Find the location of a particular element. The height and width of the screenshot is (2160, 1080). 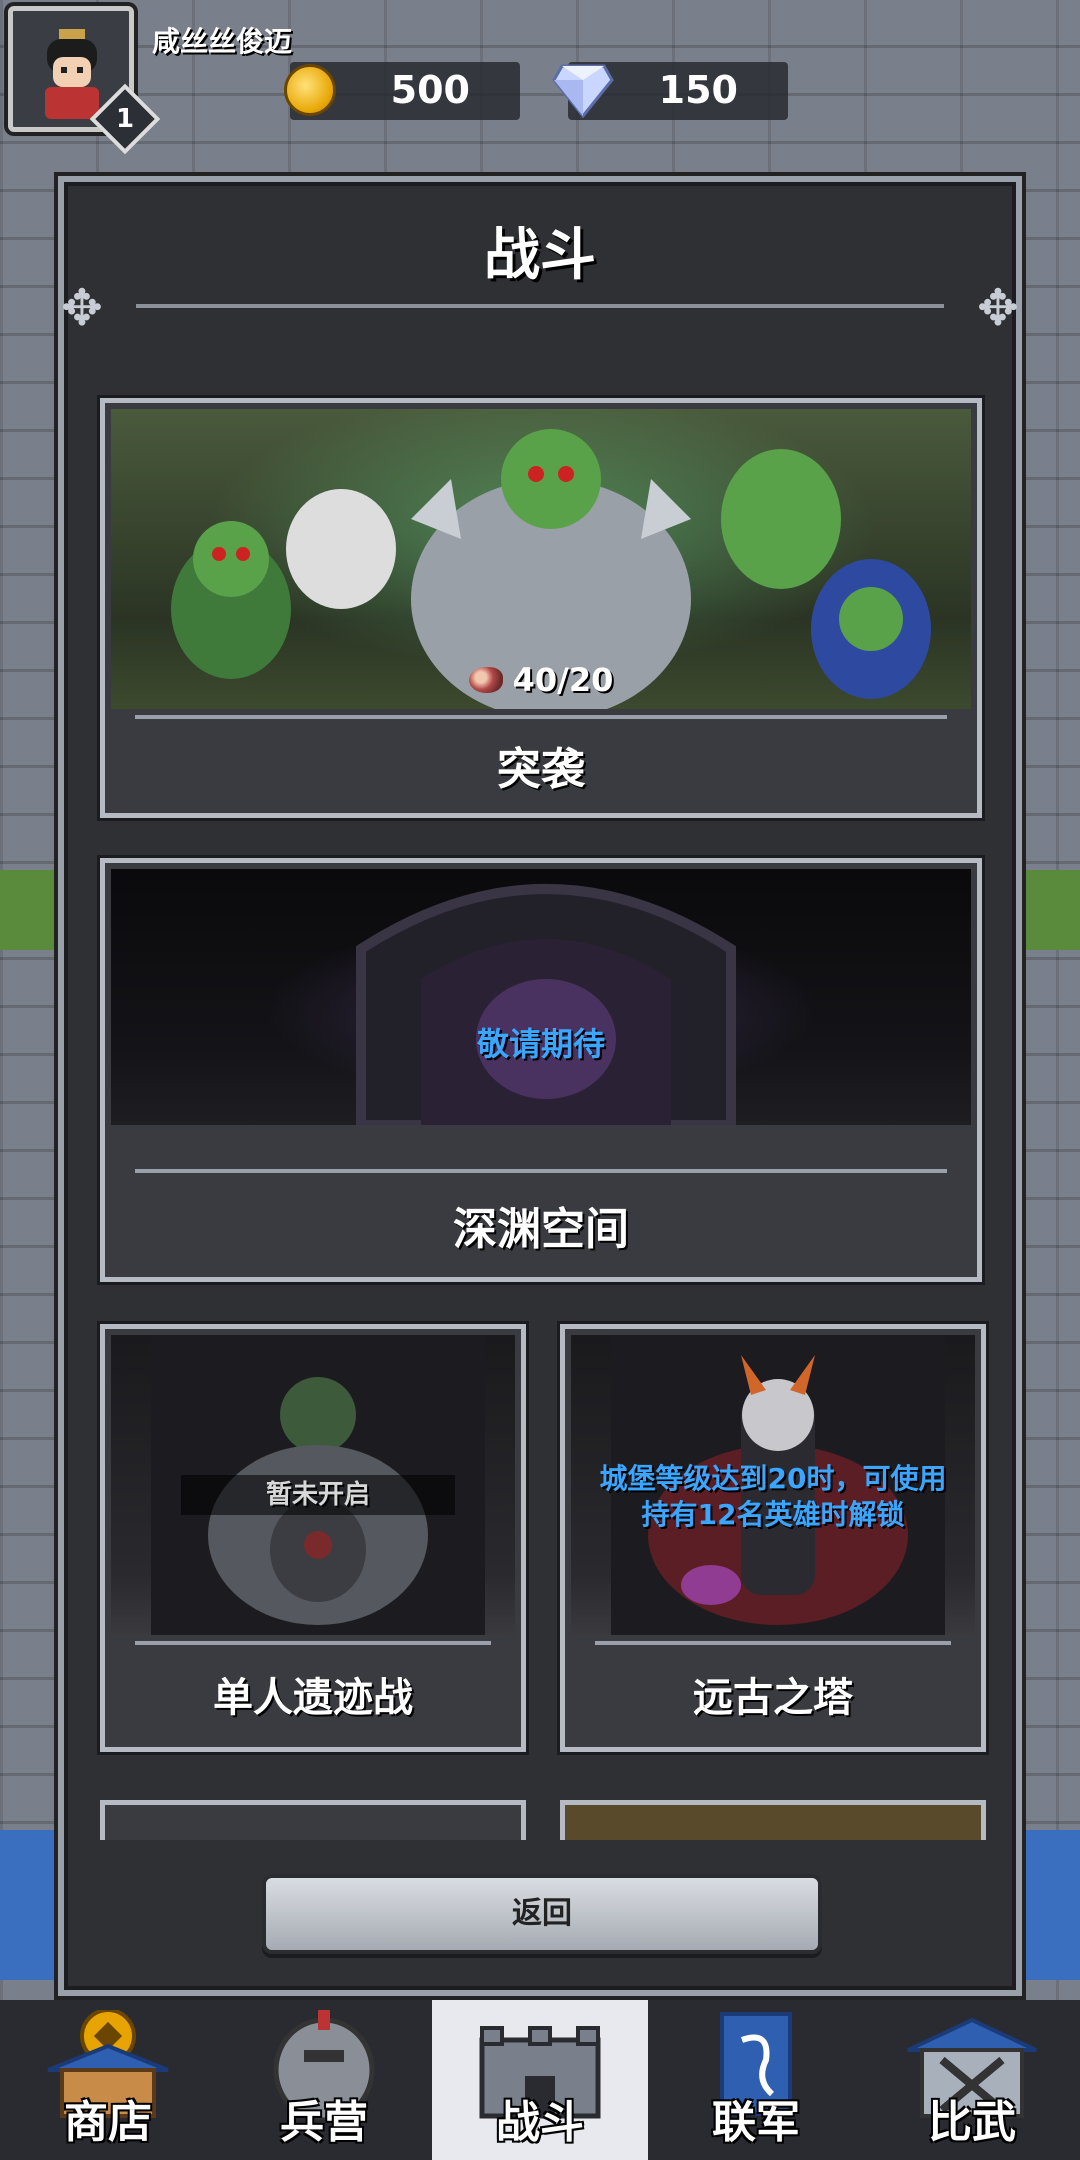

not-open-text: 暂未开启 is located at coordinates (318, 1495).